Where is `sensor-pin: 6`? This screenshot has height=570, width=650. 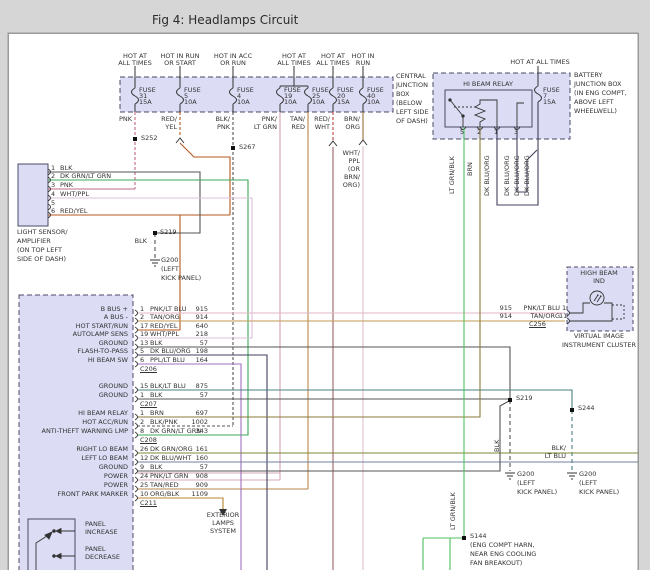
sensor-pin: 6 is located at coordinates (53, 211).